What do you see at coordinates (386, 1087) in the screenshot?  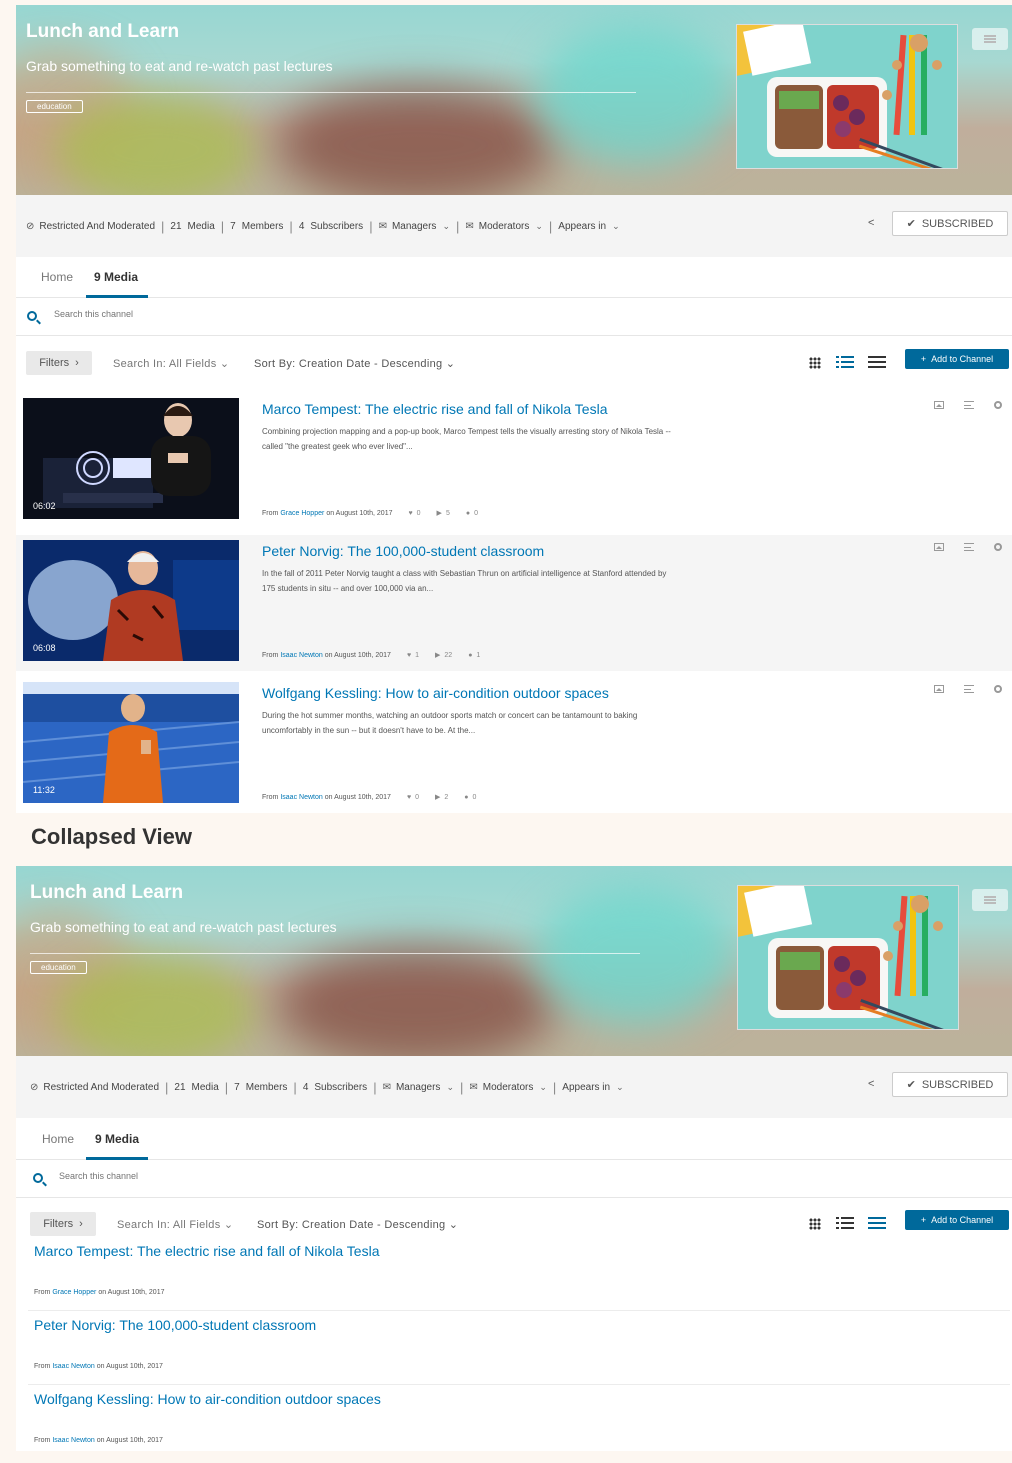 I see `envelope-icon: ✉` at bounding box center [386, 1087].